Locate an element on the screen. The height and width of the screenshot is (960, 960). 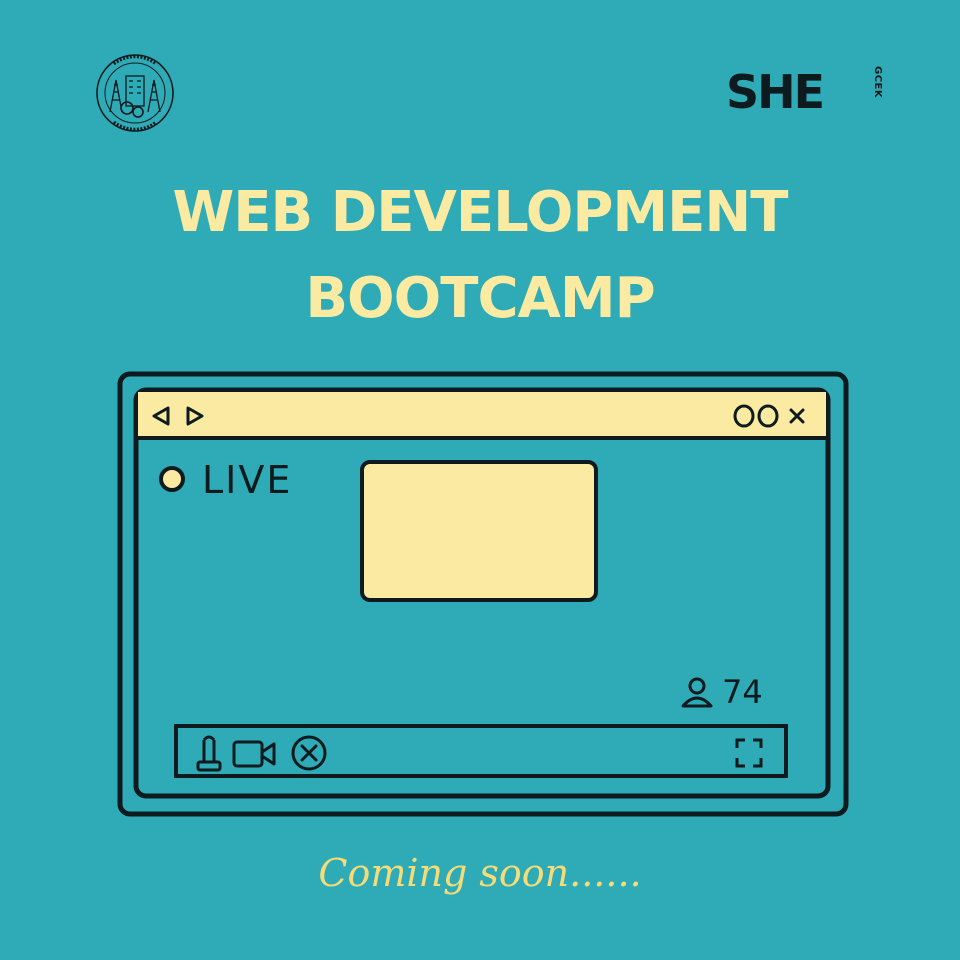
brand-logo: SHE GCEK is located at coordinates (806, 94).